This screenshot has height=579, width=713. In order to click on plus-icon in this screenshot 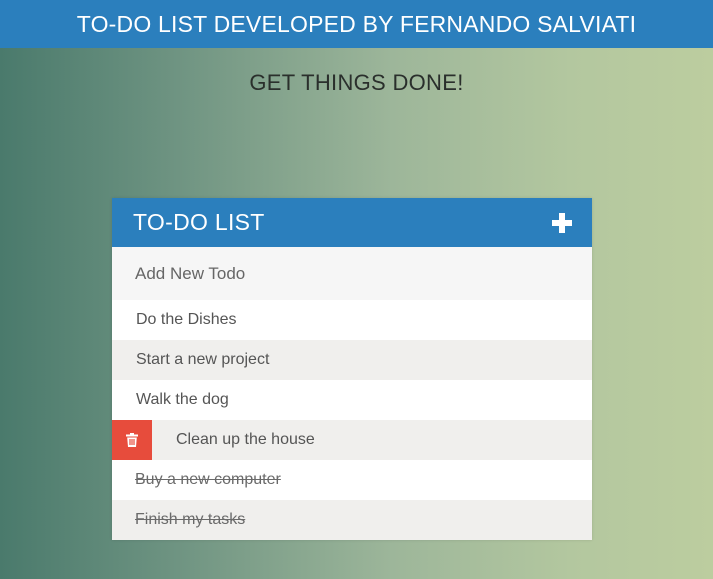, I will do `click(562, 222)`.